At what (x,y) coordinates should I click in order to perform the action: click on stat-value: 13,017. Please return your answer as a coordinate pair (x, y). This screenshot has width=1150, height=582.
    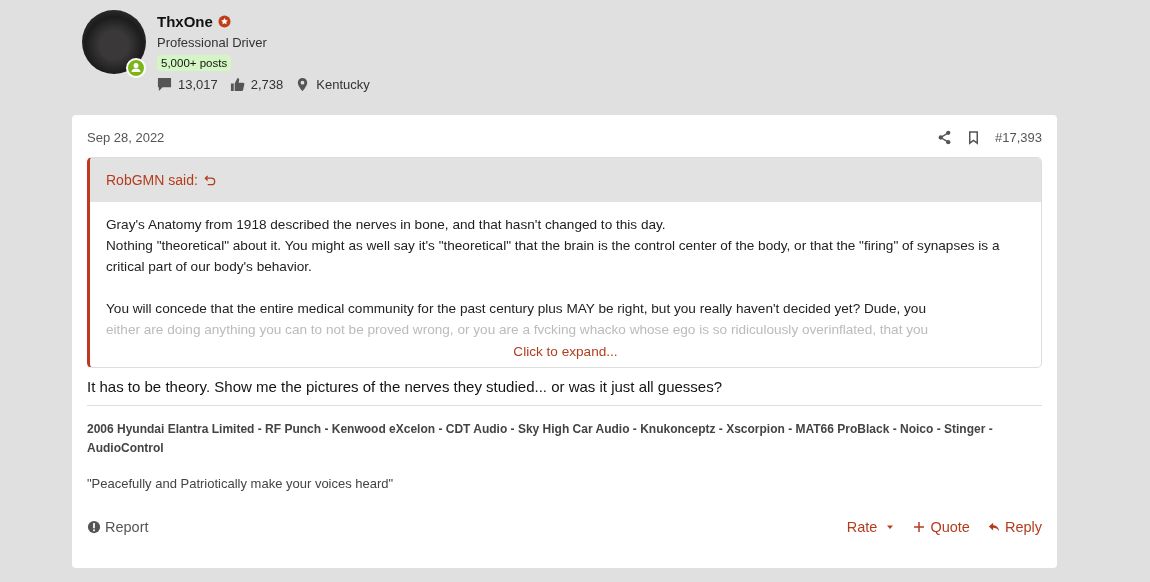
    Looking at the image, I should click on (198, 84).